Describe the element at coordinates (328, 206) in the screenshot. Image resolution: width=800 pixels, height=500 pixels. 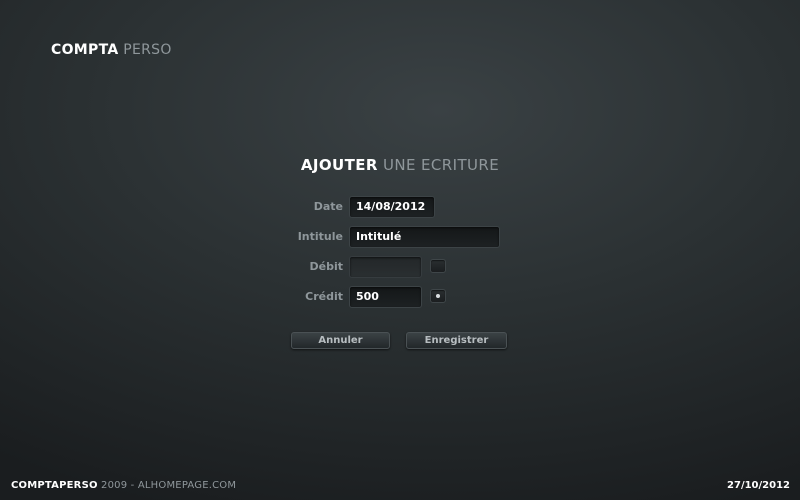
I see `date-label: Date` at that location.